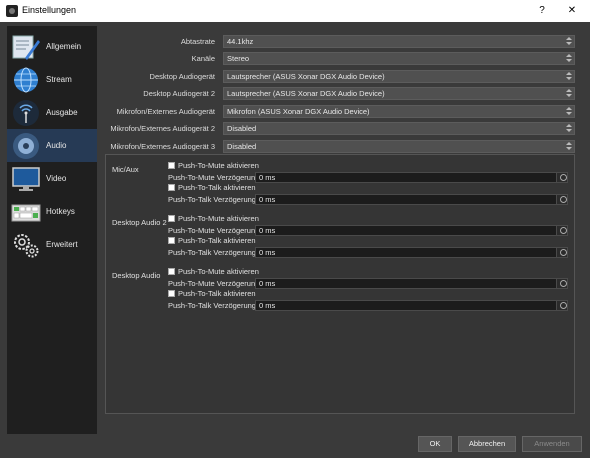 This screenshot has height=458, width=590. What do you see at coordinates (399, 128) in the screenshot?
I see `mic-device-2-select: Disabled` at bounding box center [399, 128].